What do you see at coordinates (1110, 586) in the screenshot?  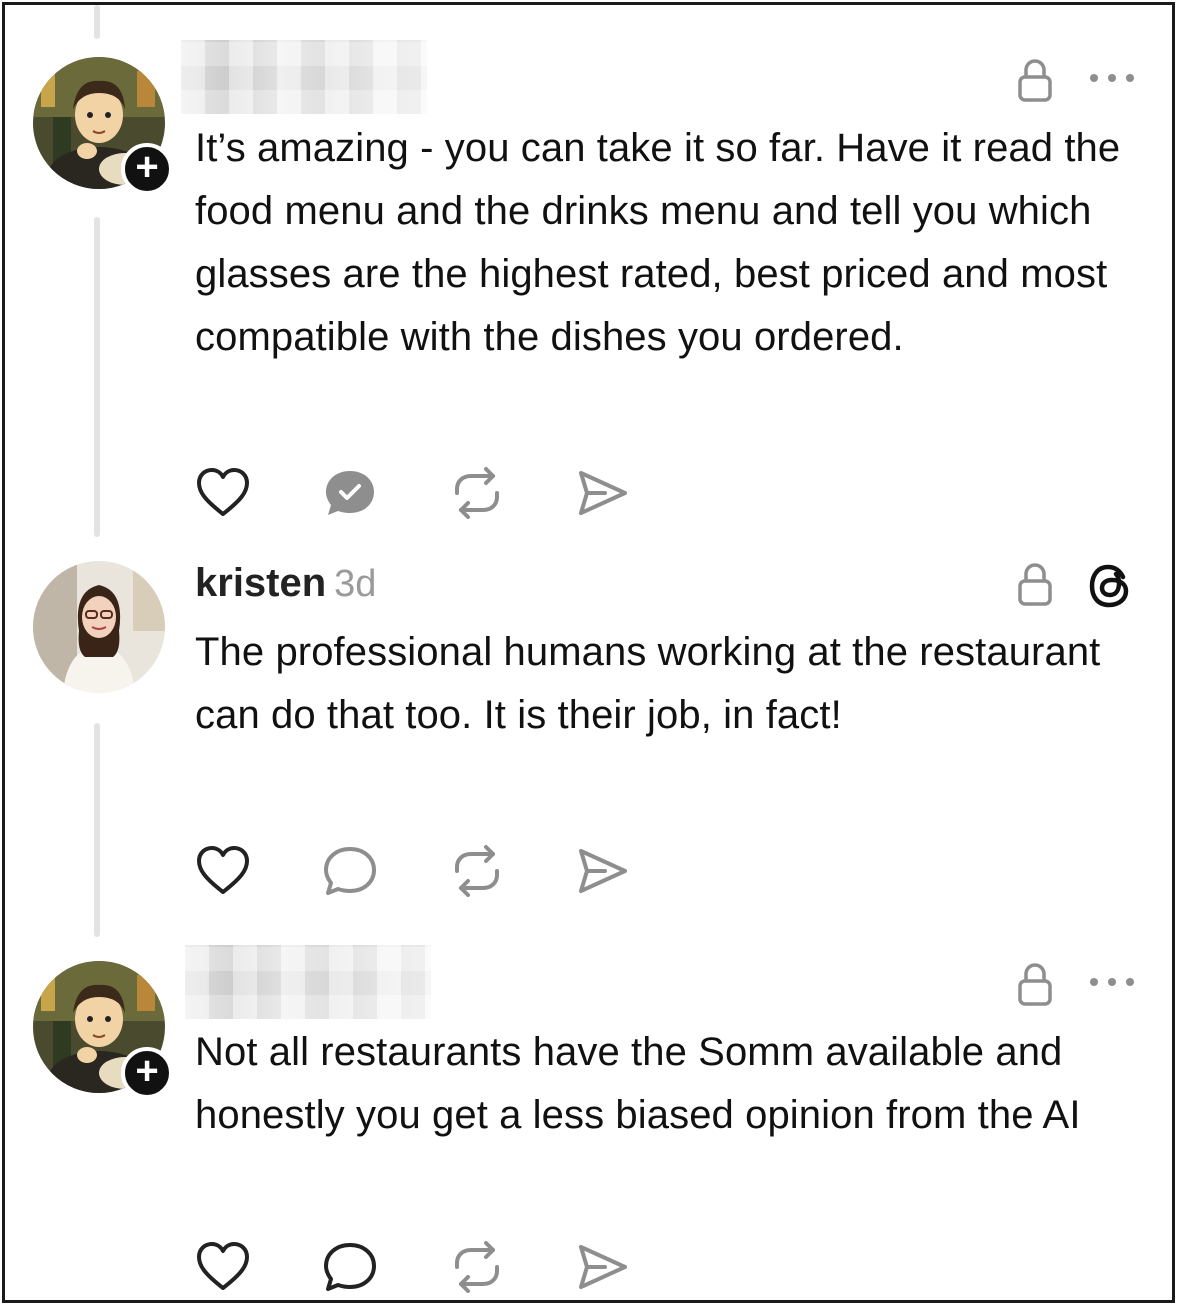 I see `threads-logo-icon` at bounding box center [1110, 586].